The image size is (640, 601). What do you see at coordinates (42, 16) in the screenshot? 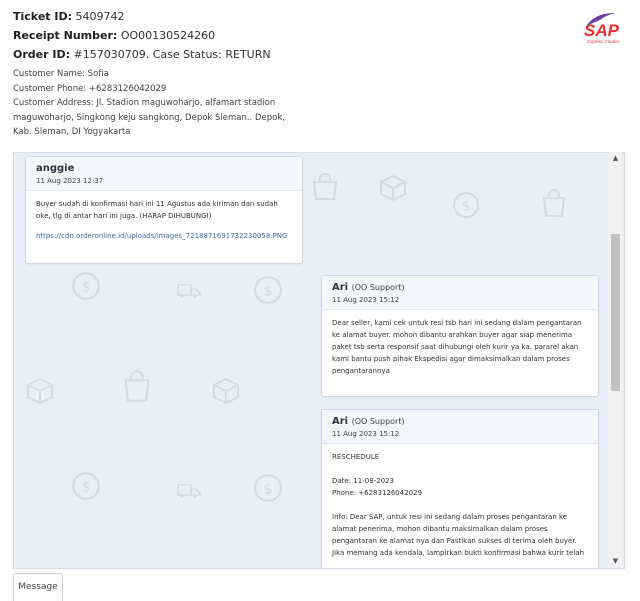
I see `ticket-id-label: Ticket ID:` at bounding box center [42, 16].